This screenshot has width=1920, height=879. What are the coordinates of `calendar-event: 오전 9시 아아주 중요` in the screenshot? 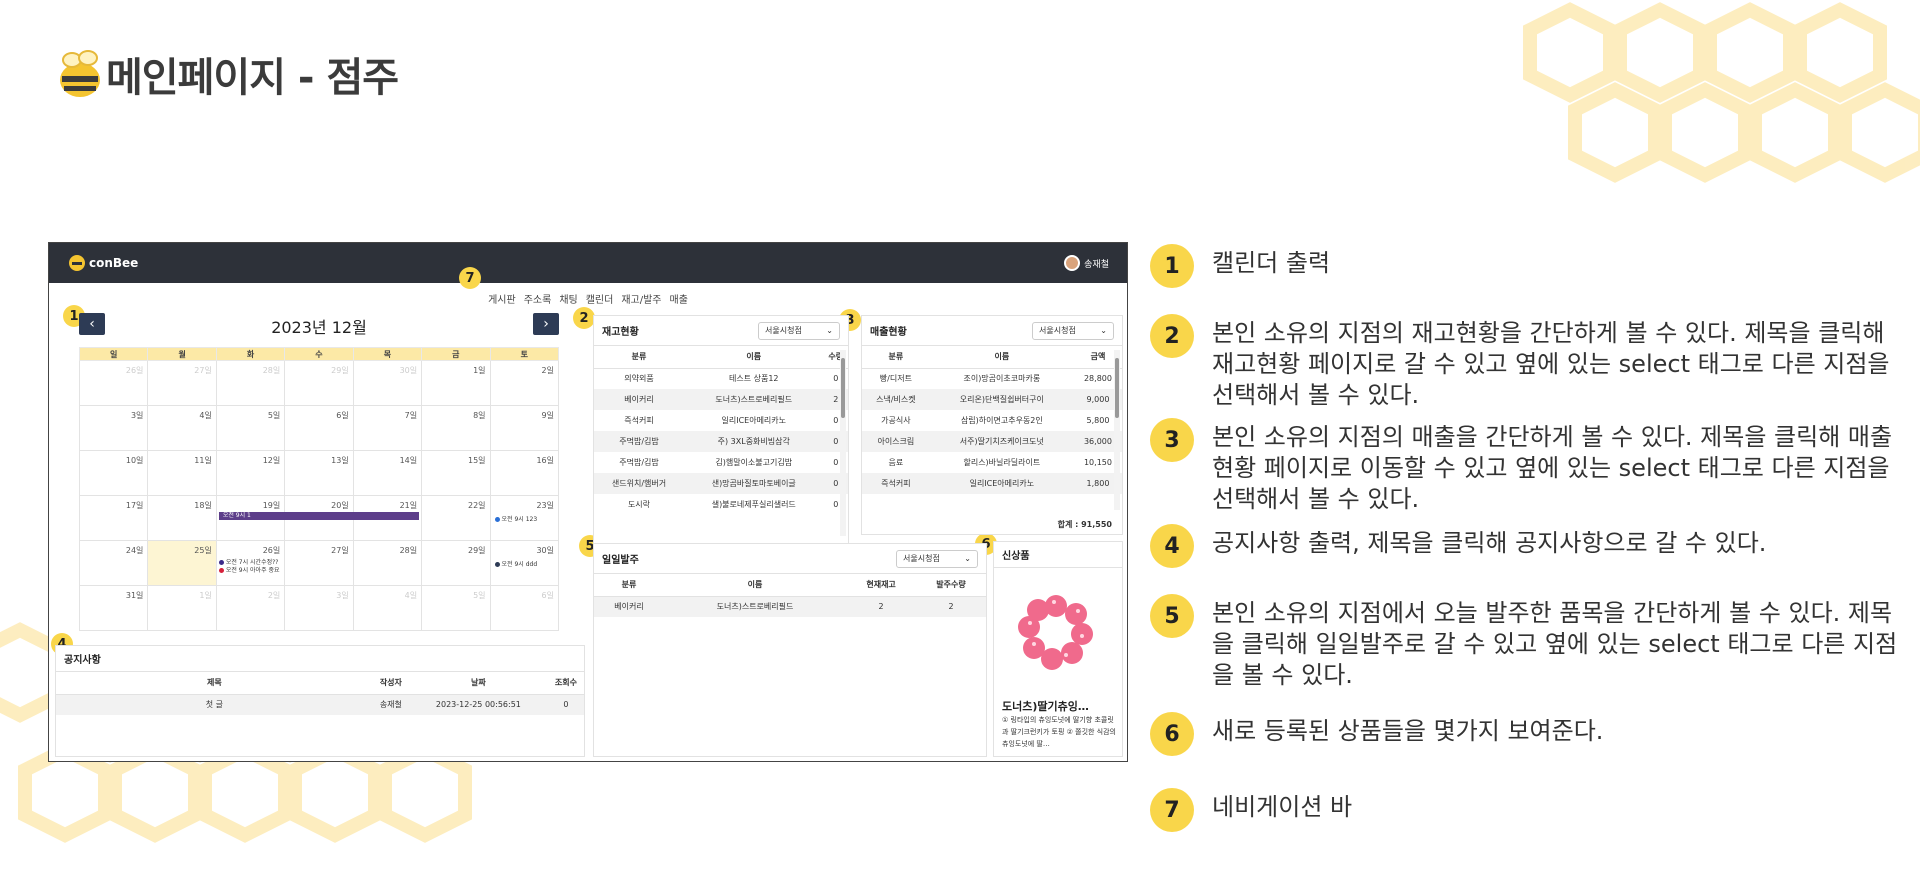 It's located at (249, 569).